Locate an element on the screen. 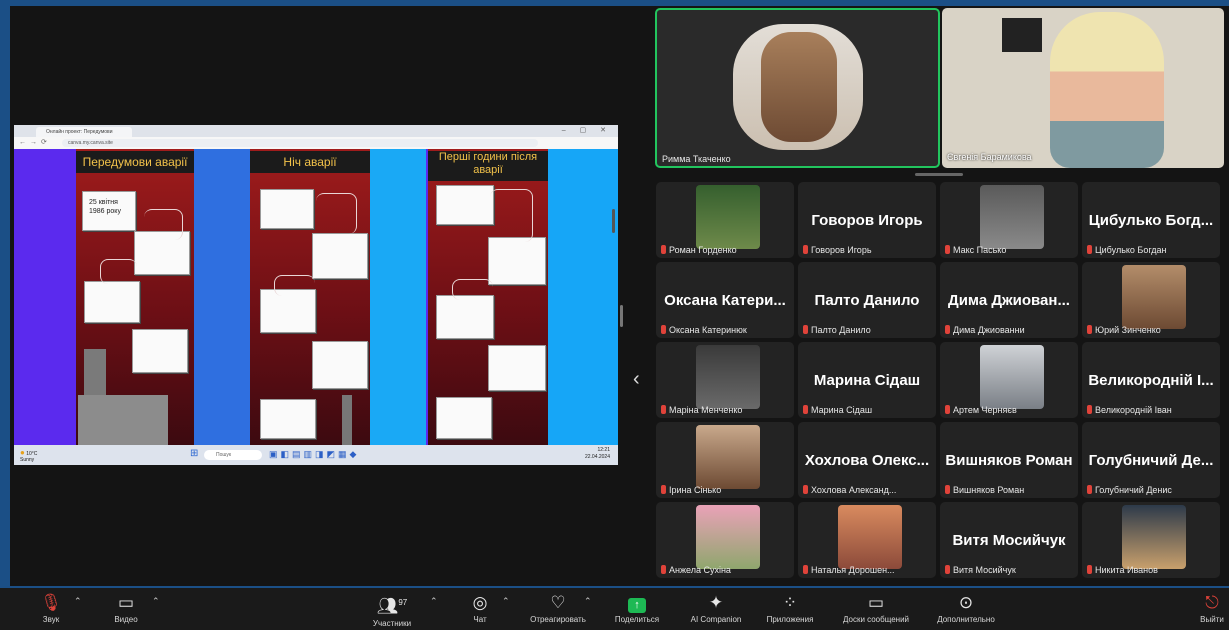 This screenshot has width=1229, height=630. taskbar-search: Пошук is located at coordinates (233, 455).